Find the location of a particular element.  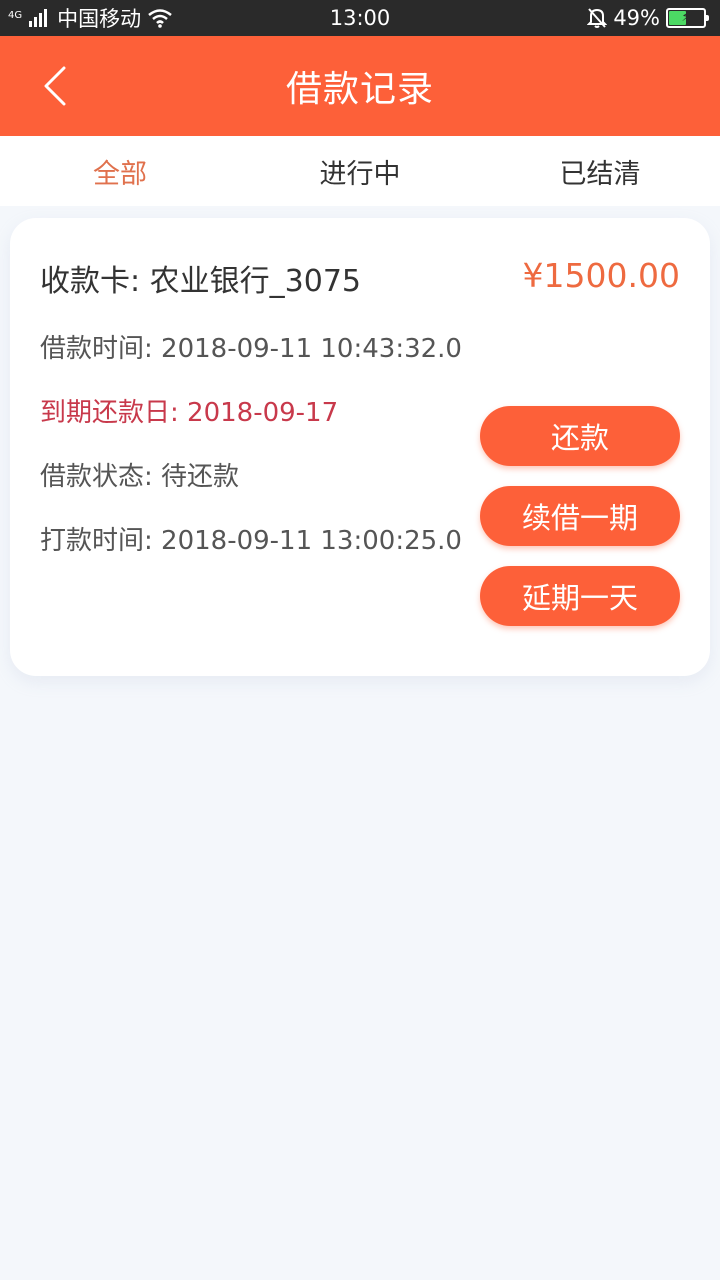

repay-button: 还款 is located at coordinates (580, 436).